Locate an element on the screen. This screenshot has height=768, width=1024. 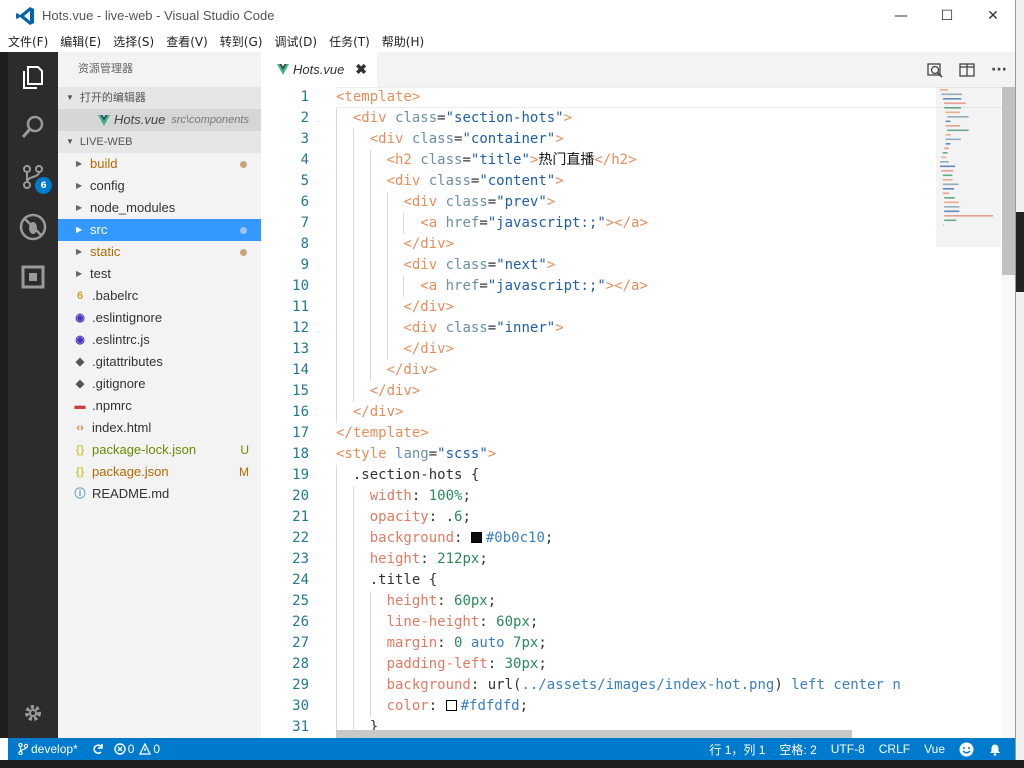
open-editor-item: Hots.vue src\components is located at coordinates (159, 120).